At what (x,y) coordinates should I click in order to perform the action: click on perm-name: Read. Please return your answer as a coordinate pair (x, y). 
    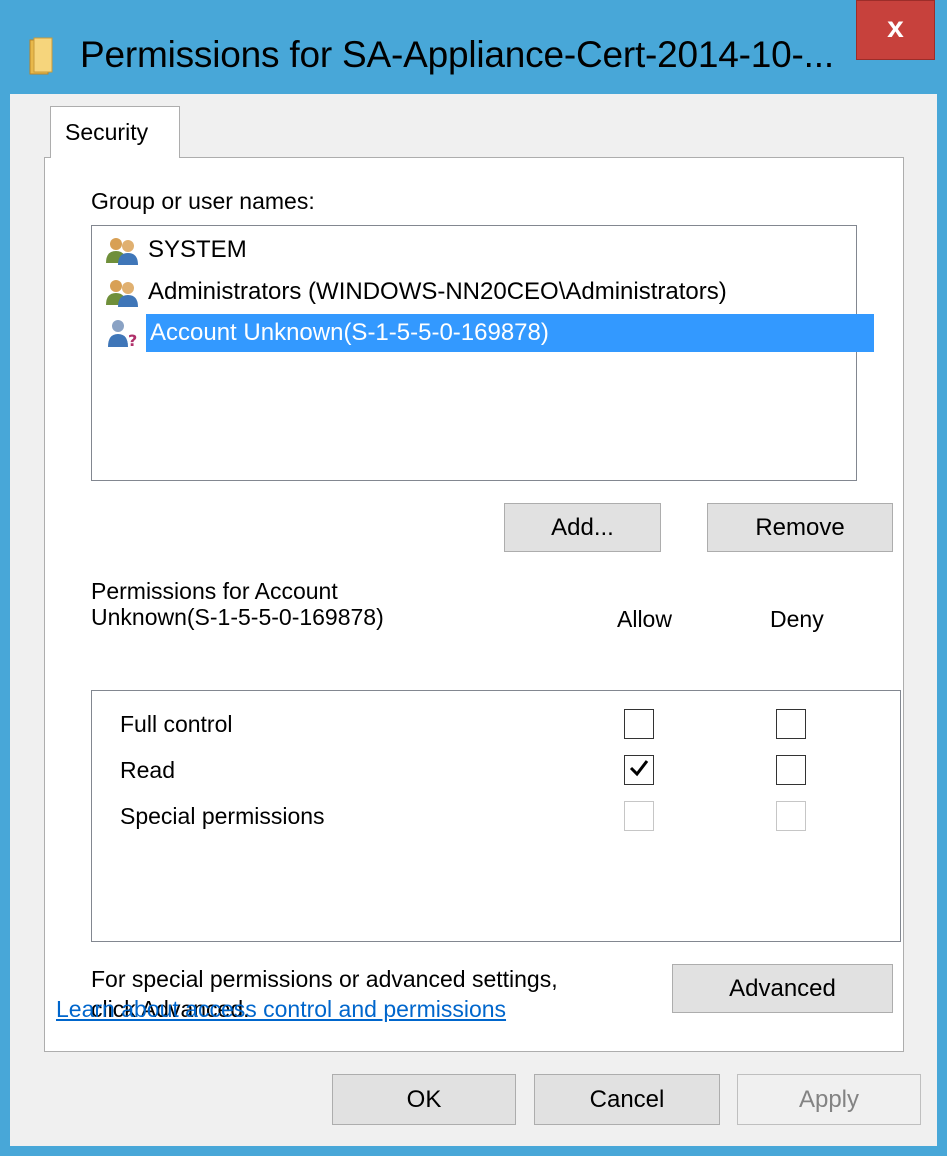
    Looking at the image, I should click on (147, 770).